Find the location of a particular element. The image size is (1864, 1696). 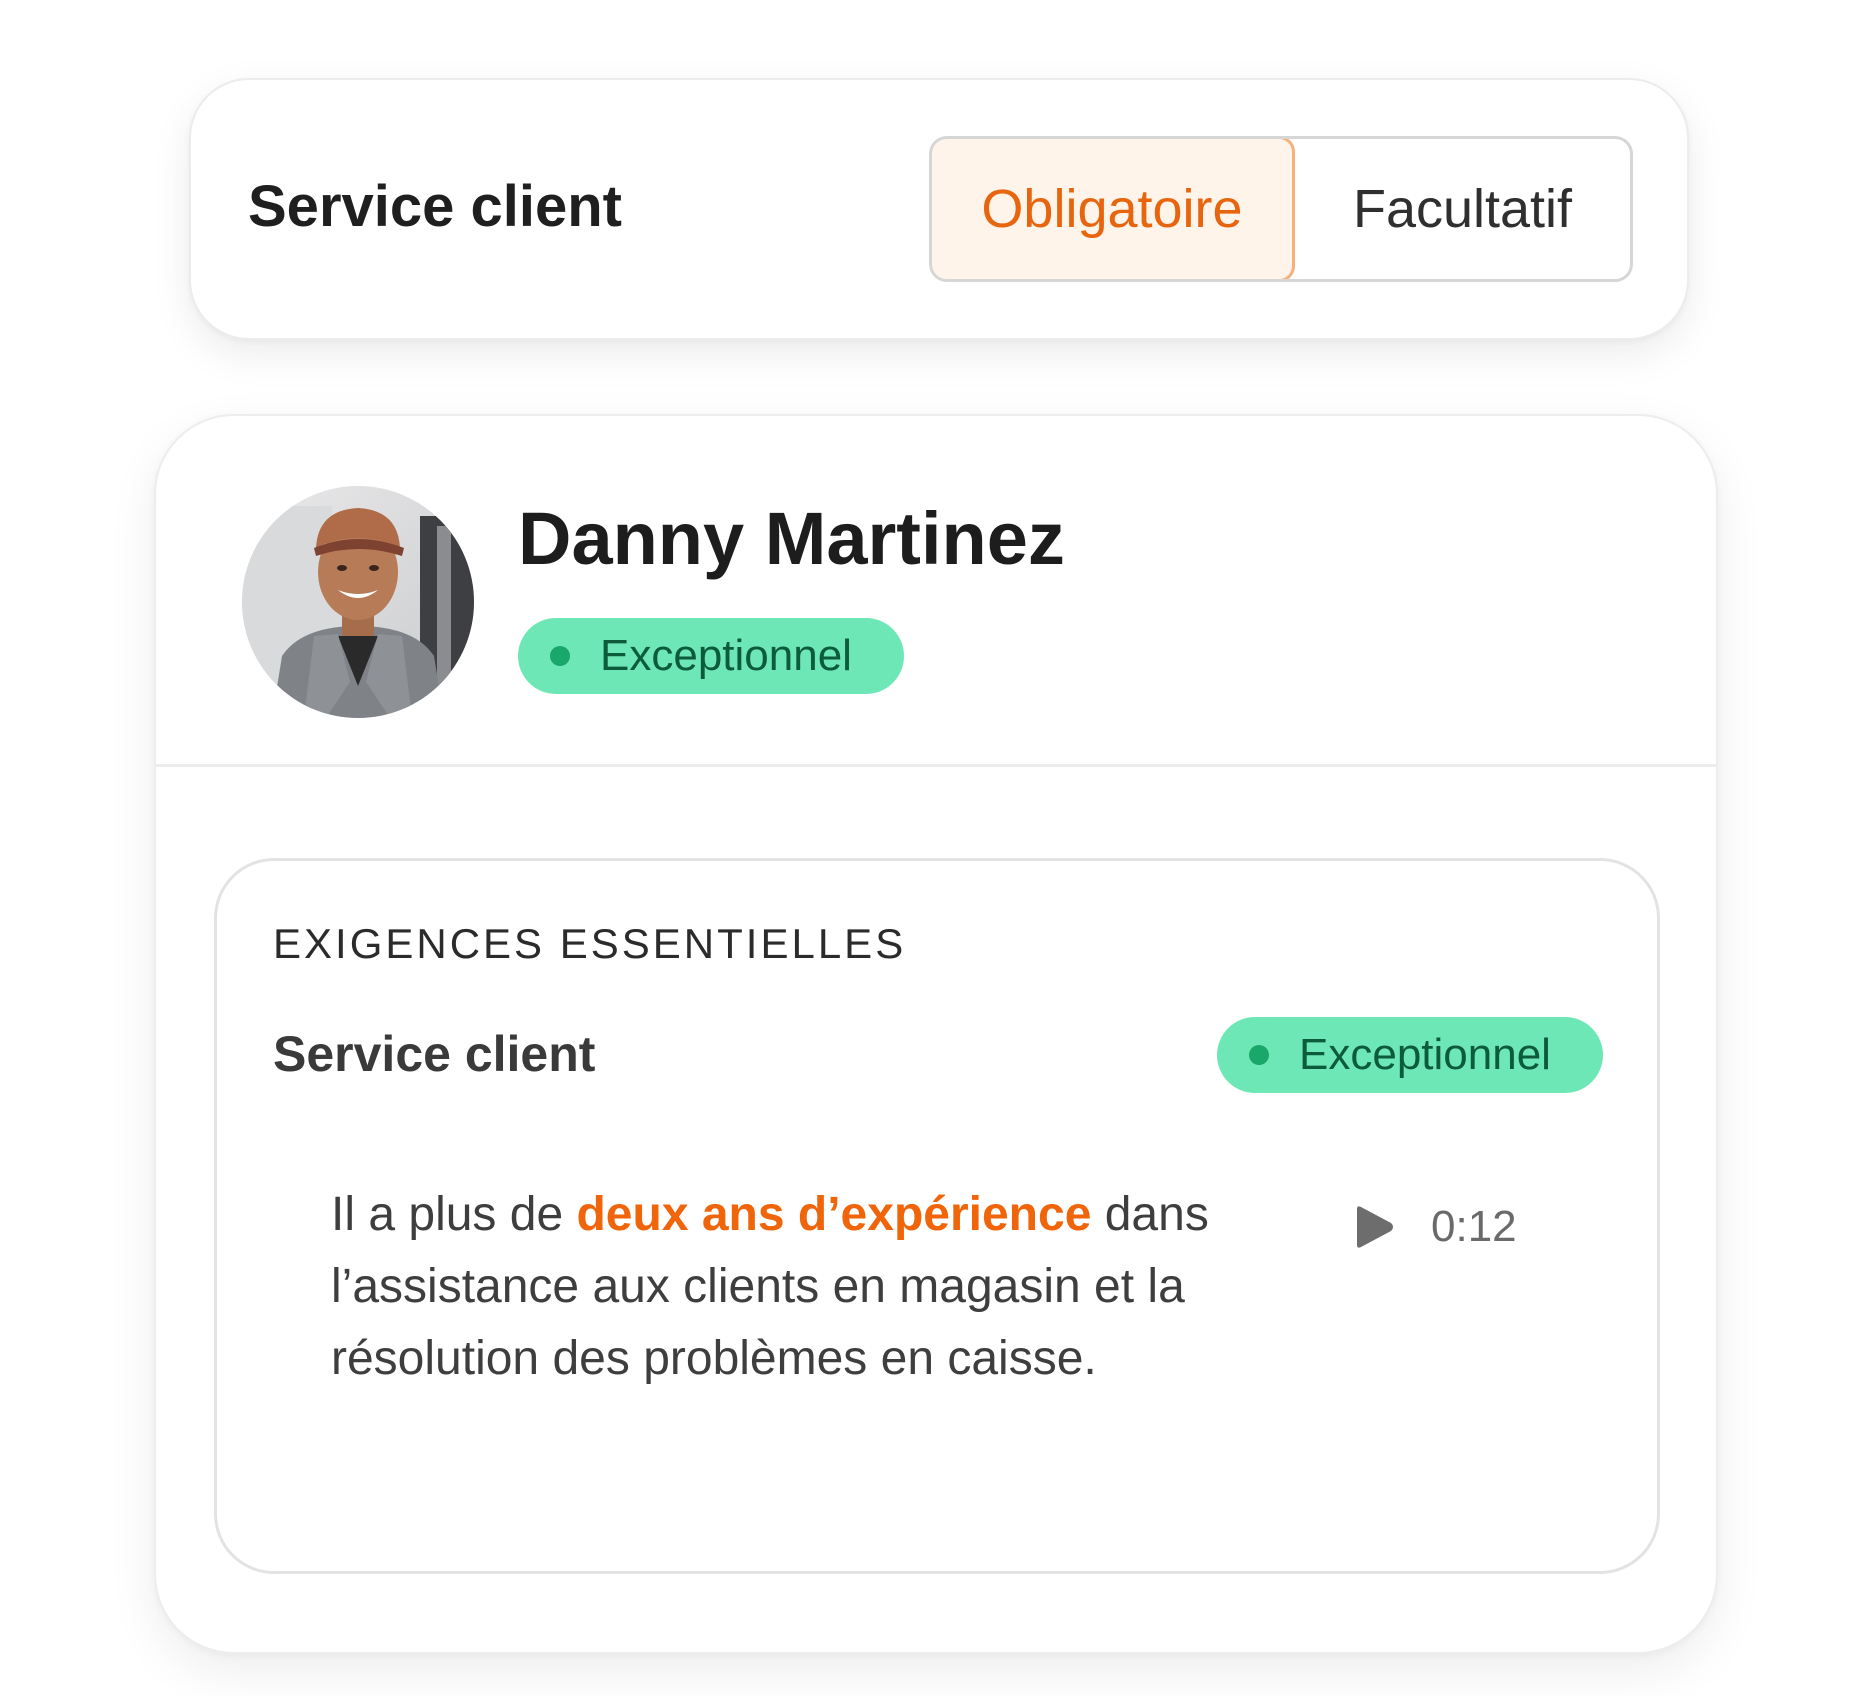

option-facultatif-button: Facultatif is located at coordinates (1462, 209).